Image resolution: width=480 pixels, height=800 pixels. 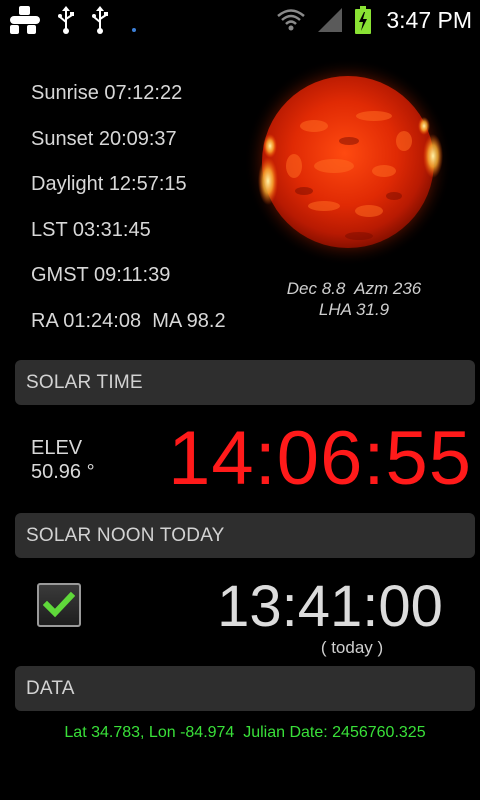 I want to click on status-bar-notifications, so click(x=66, y=20).